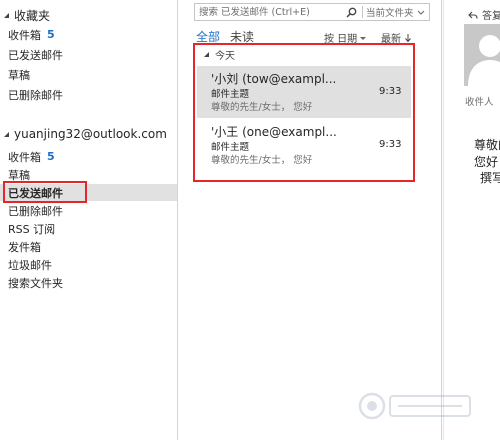  What do you see at coordinates (88, 34) in the screenshot?
I see `favorites-item-inbox: 收件箱 5` at bounding box center [88, 34].